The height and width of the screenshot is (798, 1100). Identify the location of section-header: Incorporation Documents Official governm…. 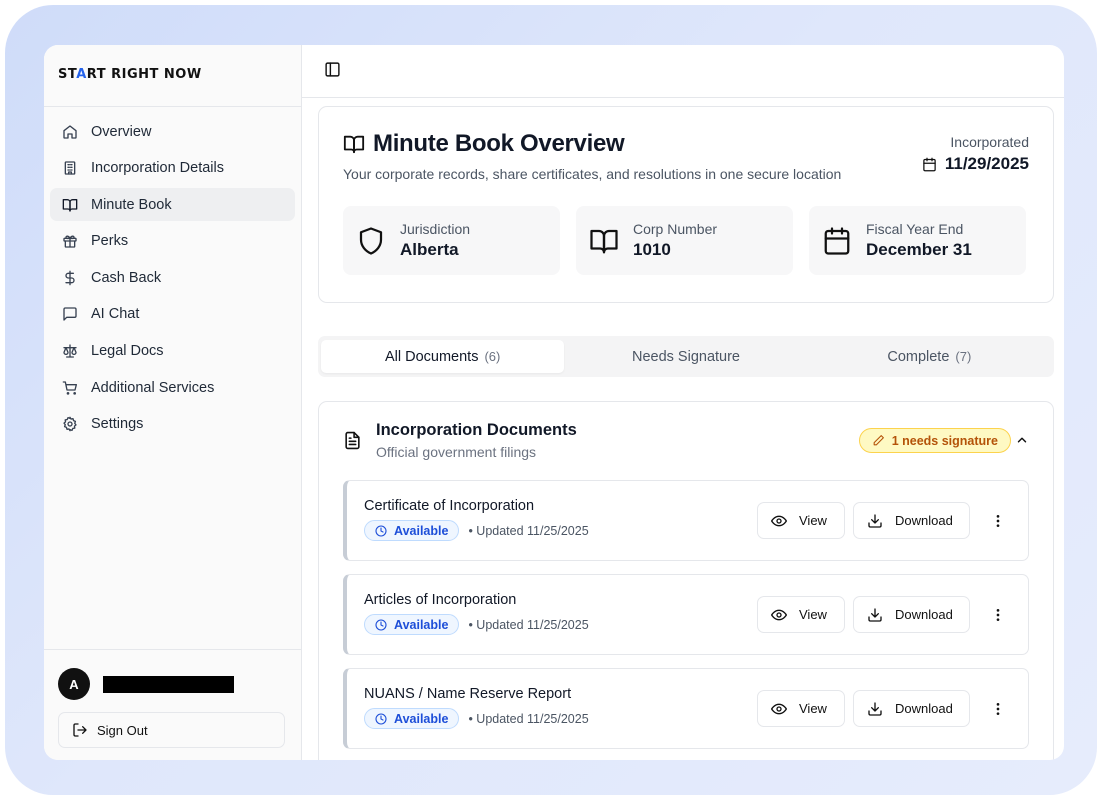
(686, 450).